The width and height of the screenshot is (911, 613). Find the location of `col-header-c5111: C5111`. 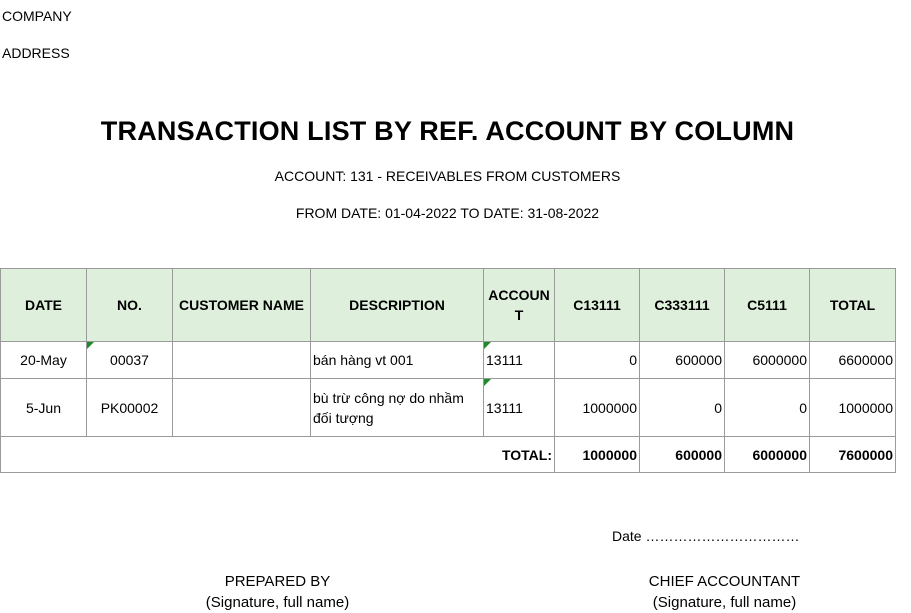

col-header-c5111: C5111 is located at coordinates (767, 305).